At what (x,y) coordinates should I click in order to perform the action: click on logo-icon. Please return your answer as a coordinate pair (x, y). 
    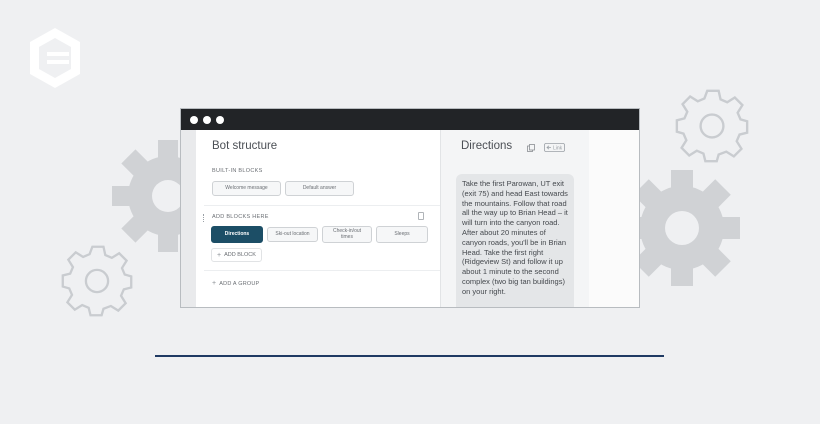
    Looking at the image, I should click on (55, 58).